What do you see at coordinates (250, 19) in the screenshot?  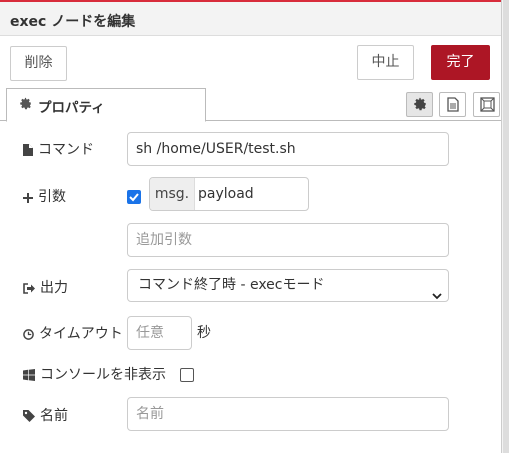 I see `dialog-titlebar: exec ノードを編集` at bounding box center [250, 19].